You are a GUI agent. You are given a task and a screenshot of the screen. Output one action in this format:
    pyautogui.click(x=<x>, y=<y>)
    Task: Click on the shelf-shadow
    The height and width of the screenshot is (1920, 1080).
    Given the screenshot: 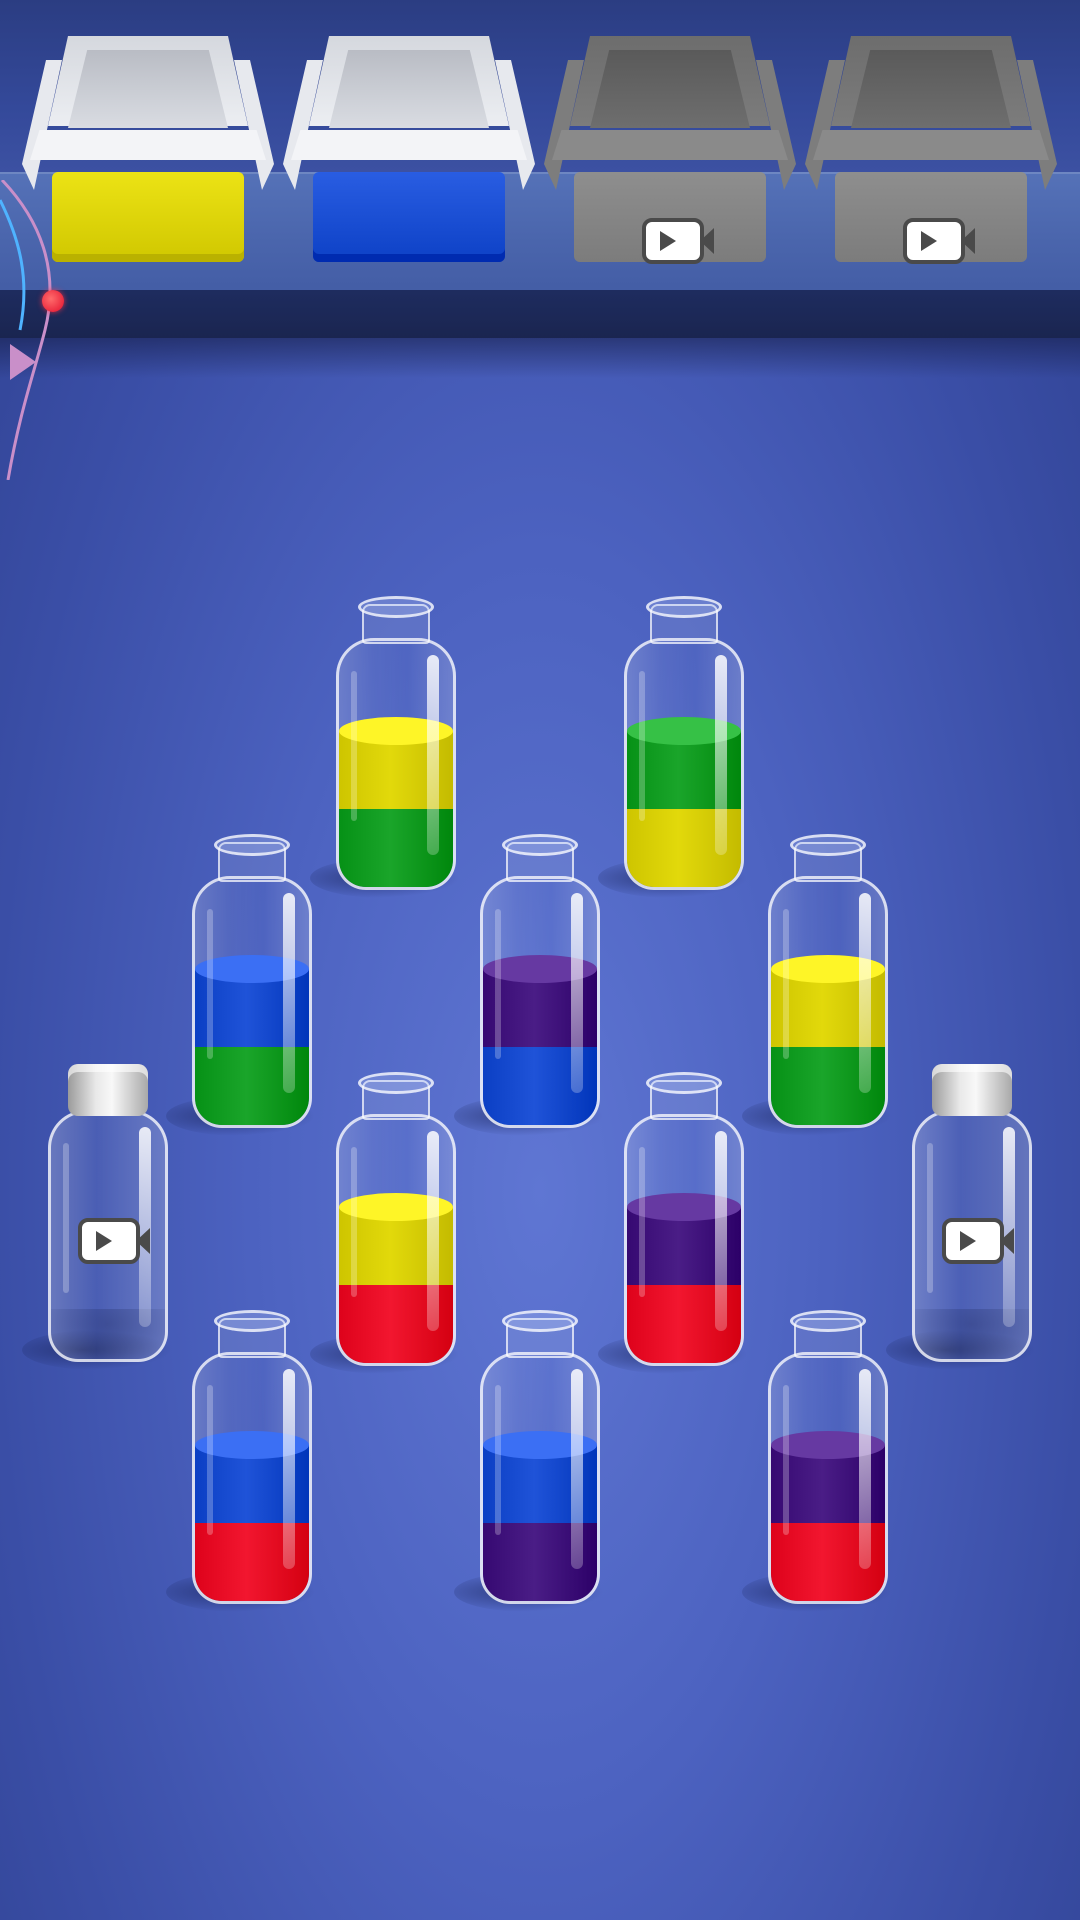 What is the action you would take?
    pyautogui.click(x=540, y=358)
    